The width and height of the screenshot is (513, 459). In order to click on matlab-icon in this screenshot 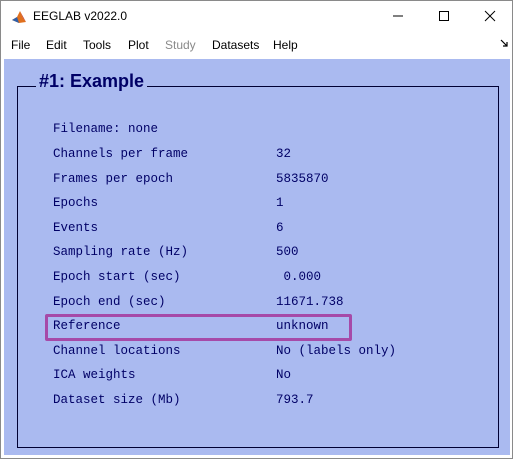, I will do `click(19, 17)`.